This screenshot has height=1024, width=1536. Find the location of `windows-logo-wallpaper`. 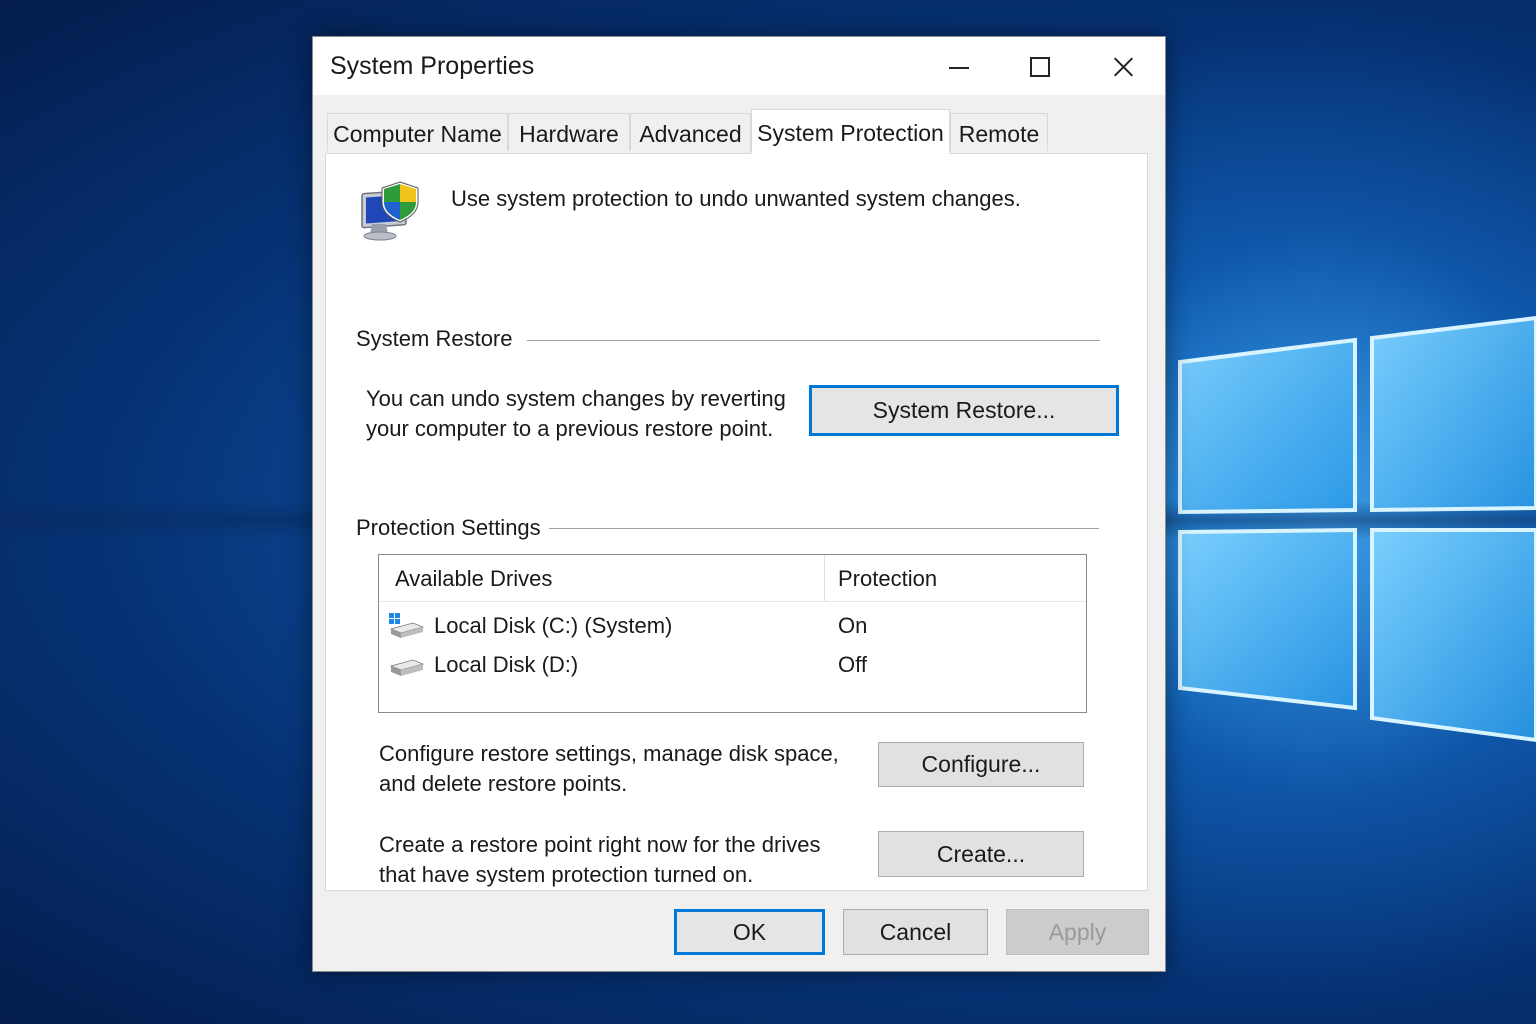

windows-logo-wallpaper is located at coordinates (1357, 529).